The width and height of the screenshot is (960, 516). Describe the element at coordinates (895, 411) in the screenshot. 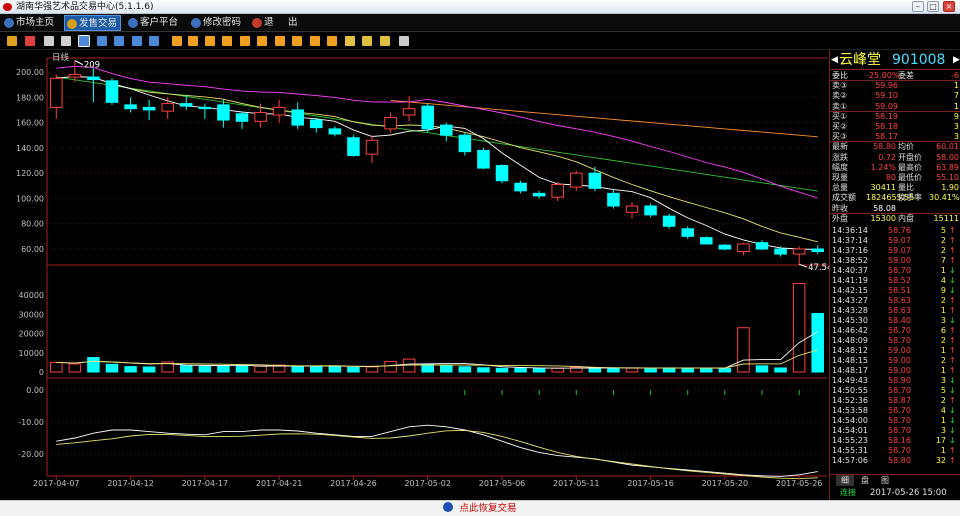

I see `tick-row: 14:53:58 58.70 4 ↓` at that location.